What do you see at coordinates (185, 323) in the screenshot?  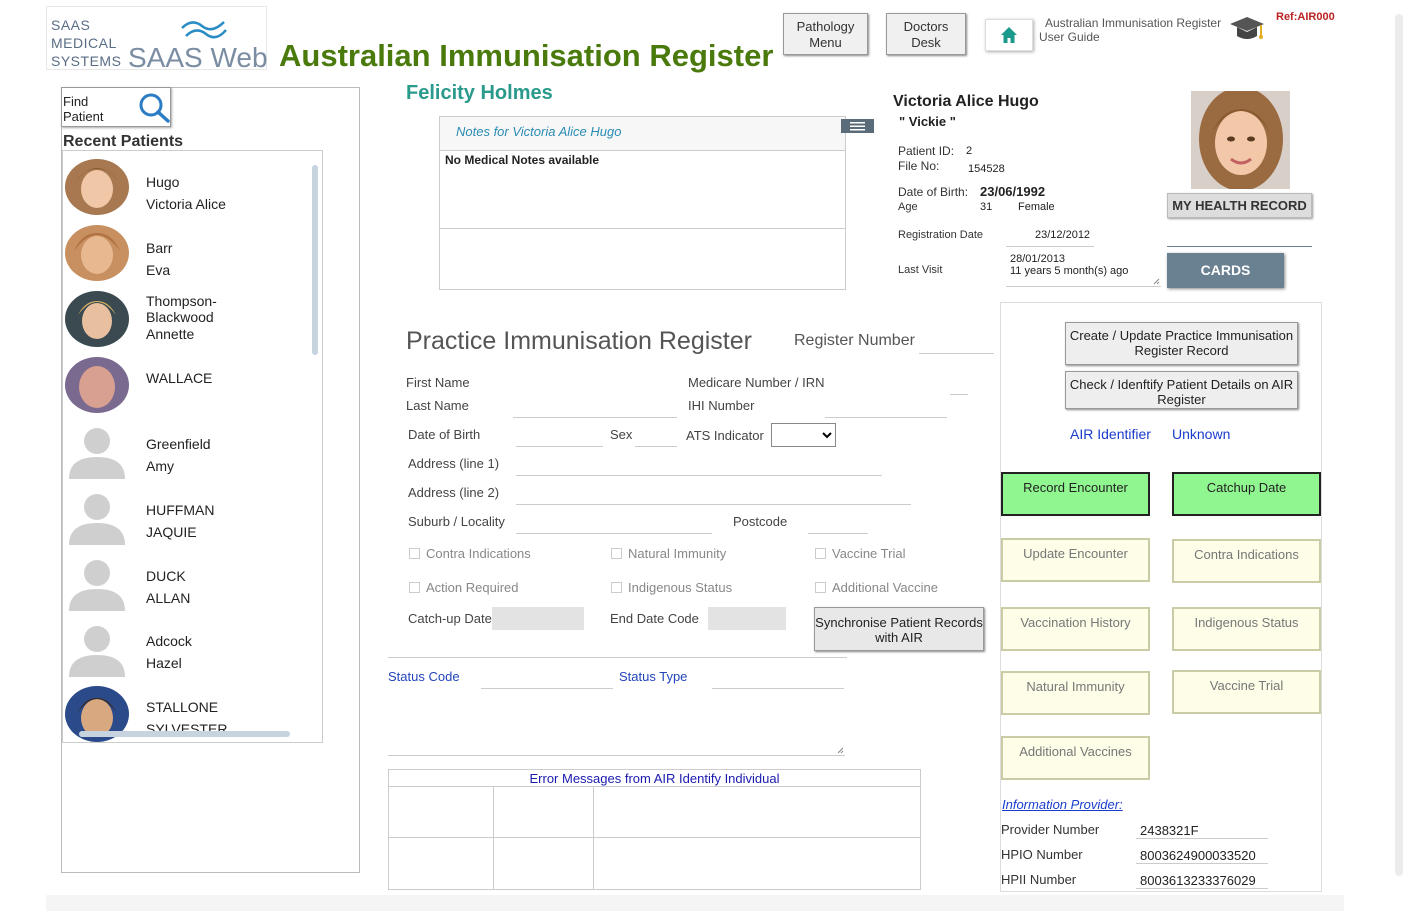 I see `list-item: Thompson- Blackwood Annette` at bounding box center [185, 323].